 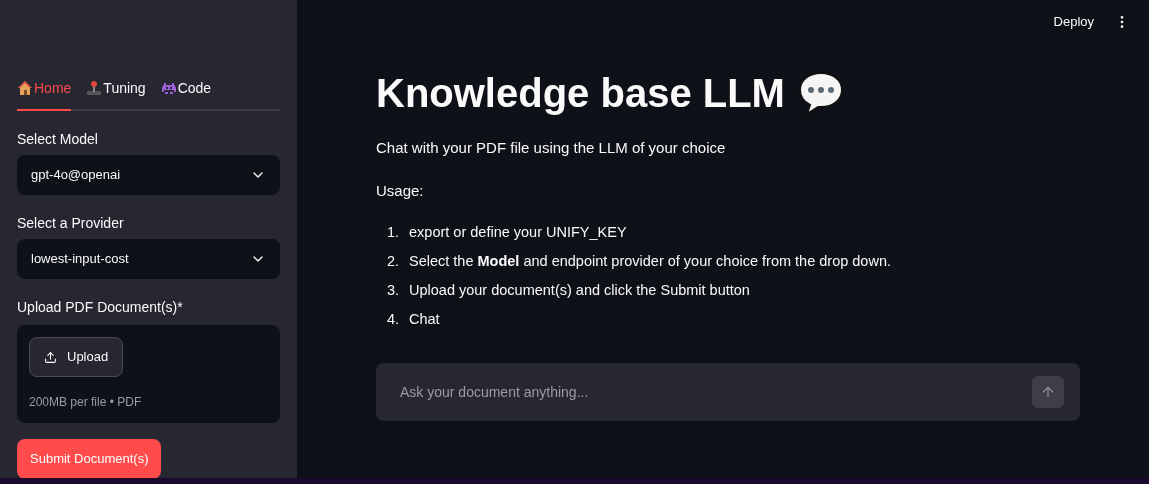 I want to click on step-number: 1., so click(x=392, y=232).